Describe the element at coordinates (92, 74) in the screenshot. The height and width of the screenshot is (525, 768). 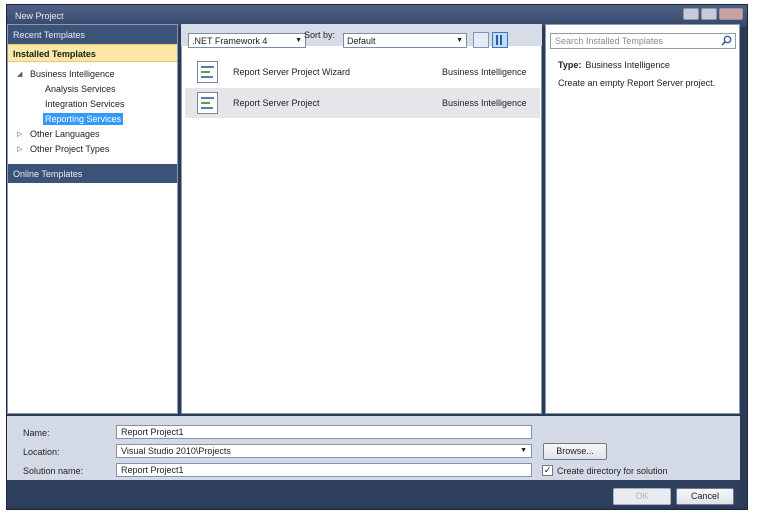
I see `tree-item-business-intelligence: ◢ Business Intelligence` at that location.